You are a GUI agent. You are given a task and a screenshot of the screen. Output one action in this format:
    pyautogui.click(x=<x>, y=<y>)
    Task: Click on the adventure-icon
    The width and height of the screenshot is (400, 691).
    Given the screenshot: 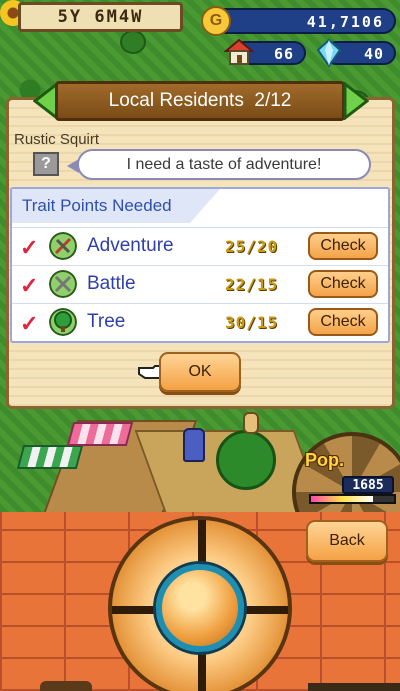 What is the action you would take?
    pyautogui.click(x=63, y=246)
    